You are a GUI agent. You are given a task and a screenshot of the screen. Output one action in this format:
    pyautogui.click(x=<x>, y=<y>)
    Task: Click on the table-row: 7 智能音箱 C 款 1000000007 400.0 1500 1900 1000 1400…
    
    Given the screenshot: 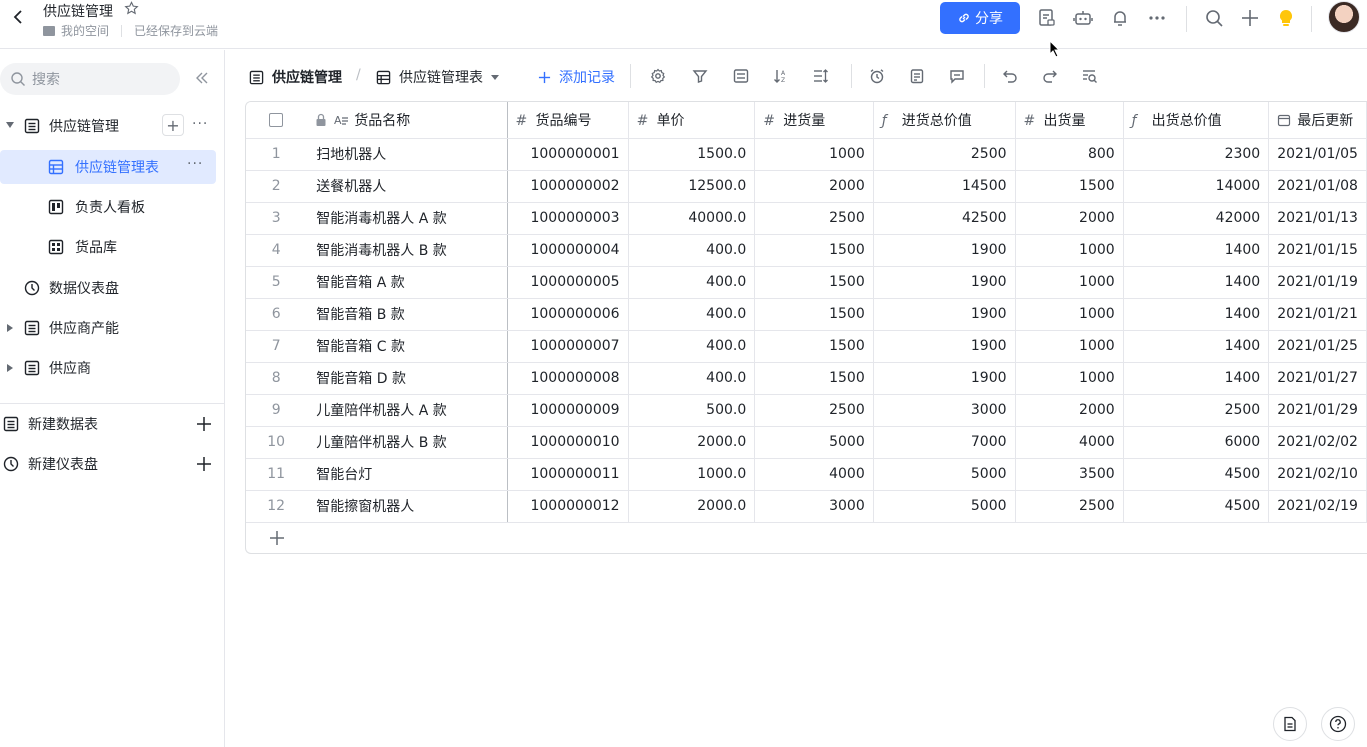 What is the action you would take?
    pyautogui.click(x=806, y=346)
    